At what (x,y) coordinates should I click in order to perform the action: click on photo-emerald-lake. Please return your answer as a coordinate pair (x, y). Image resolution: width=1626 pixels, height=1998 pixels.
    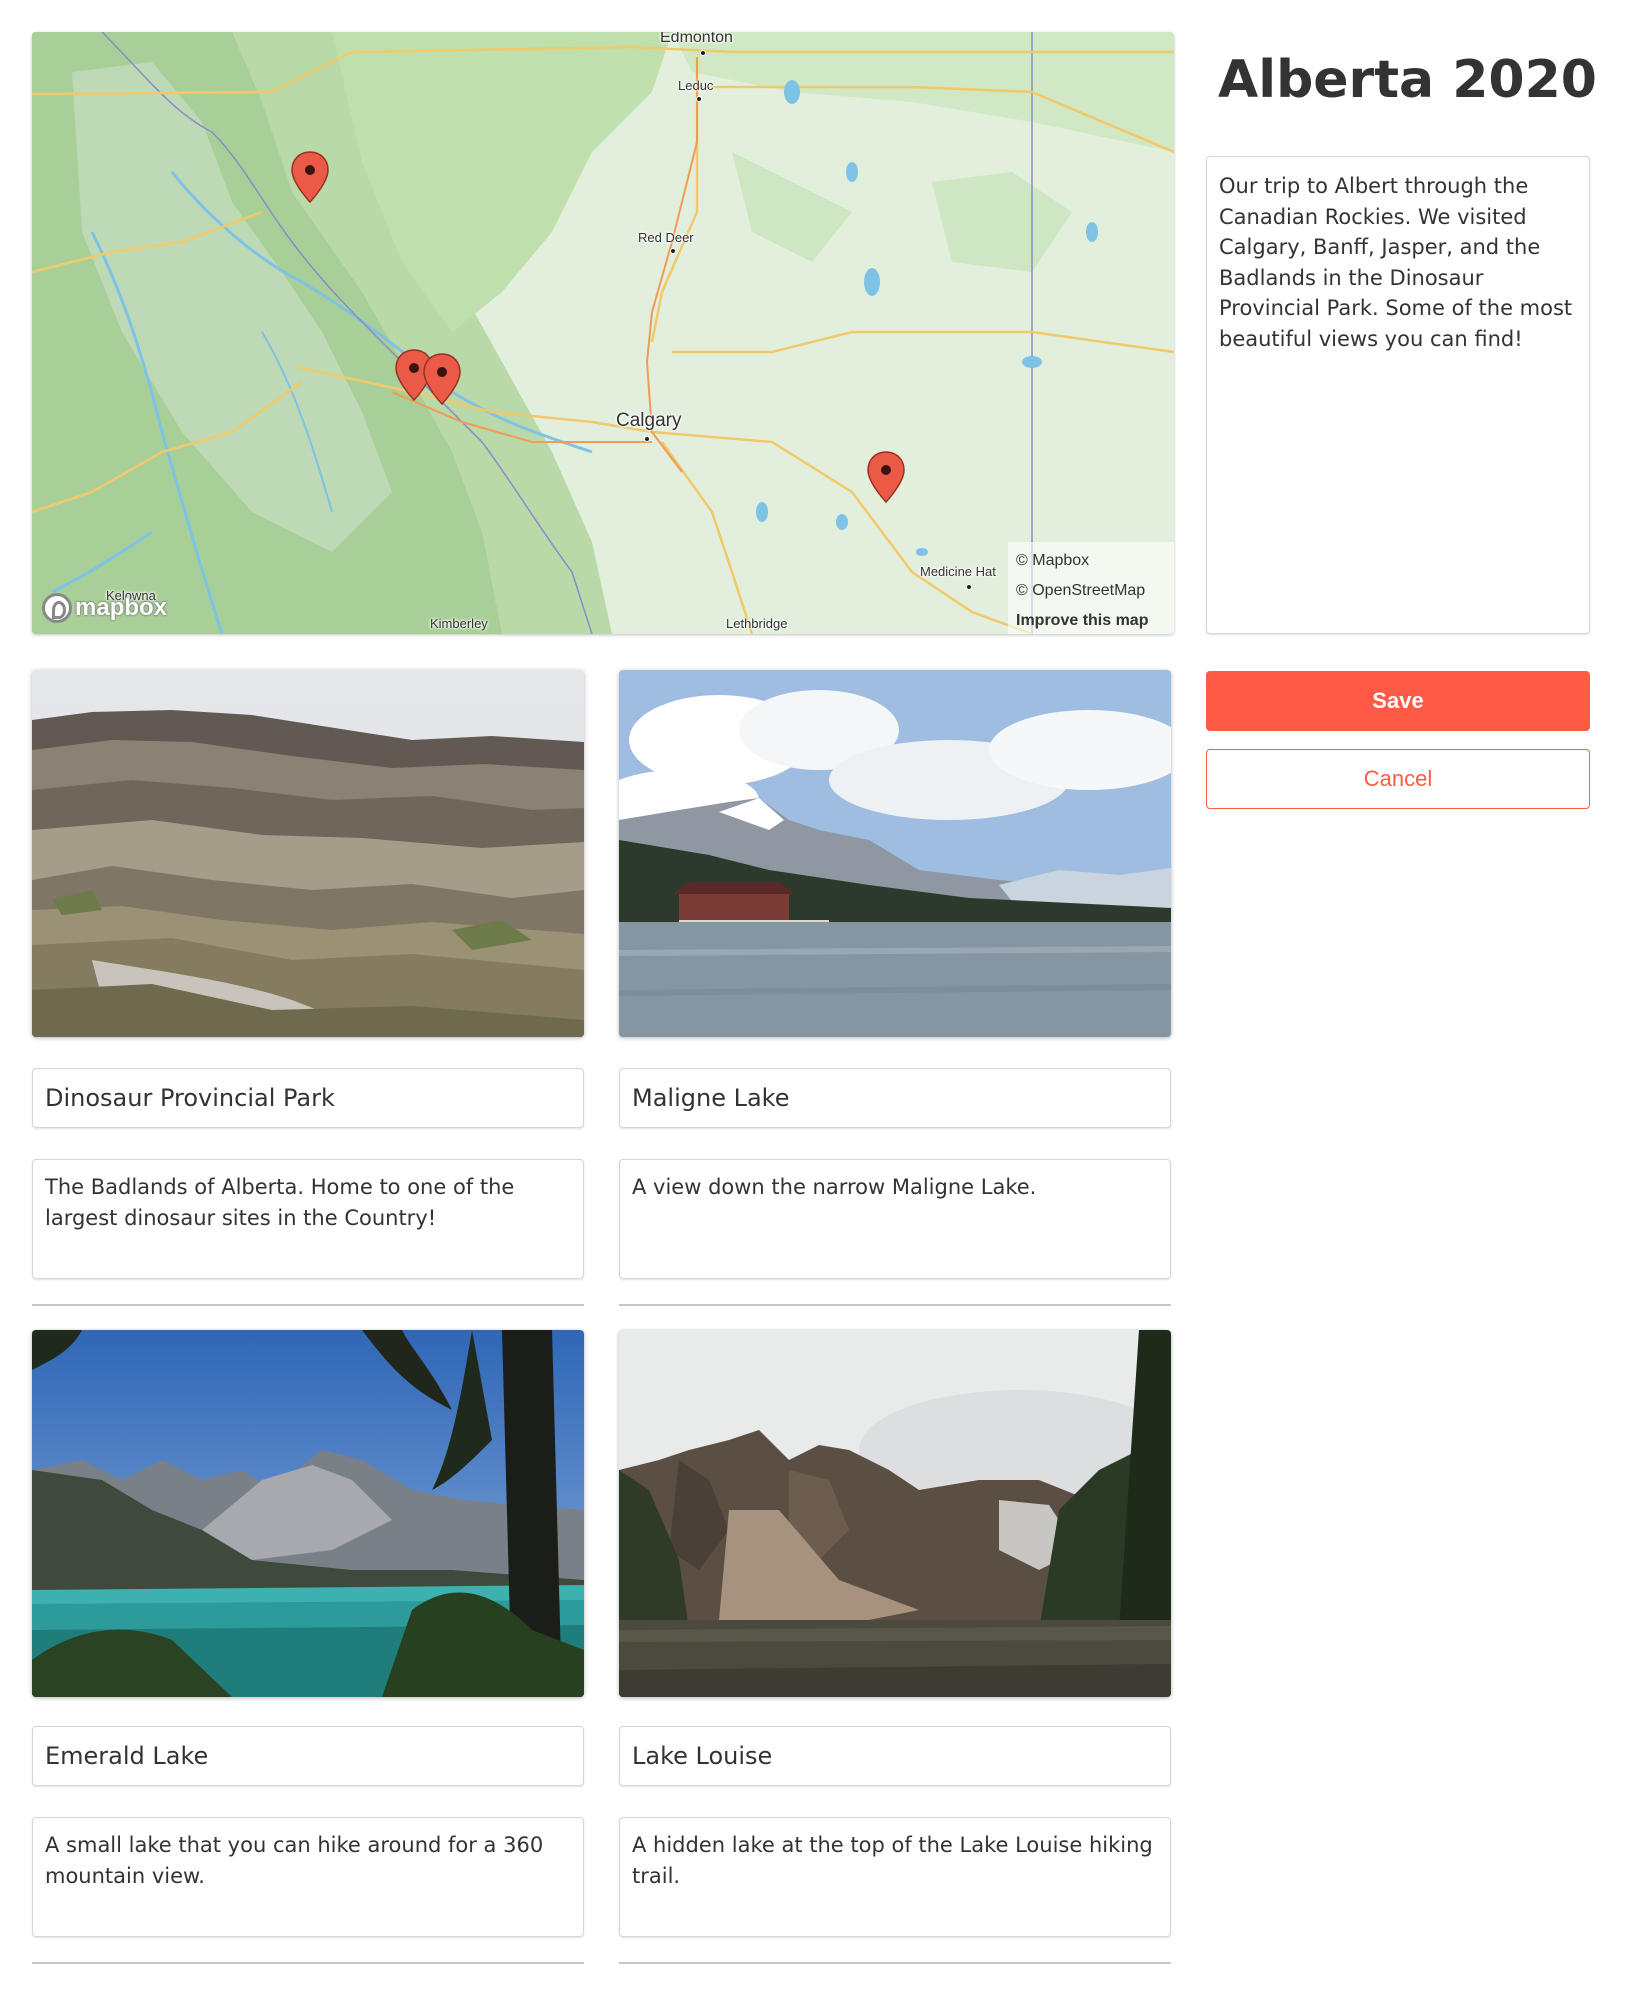
    Looking at the image, I should click on (308, 1513).